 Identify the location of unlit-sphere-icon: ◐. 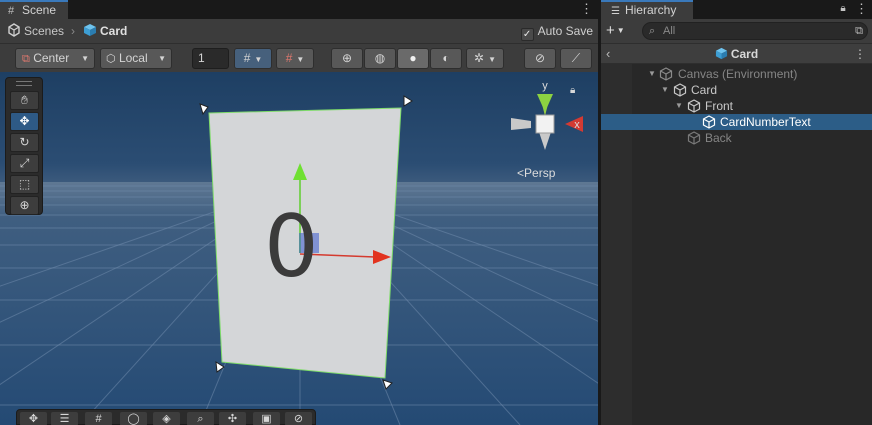
(446, 58).